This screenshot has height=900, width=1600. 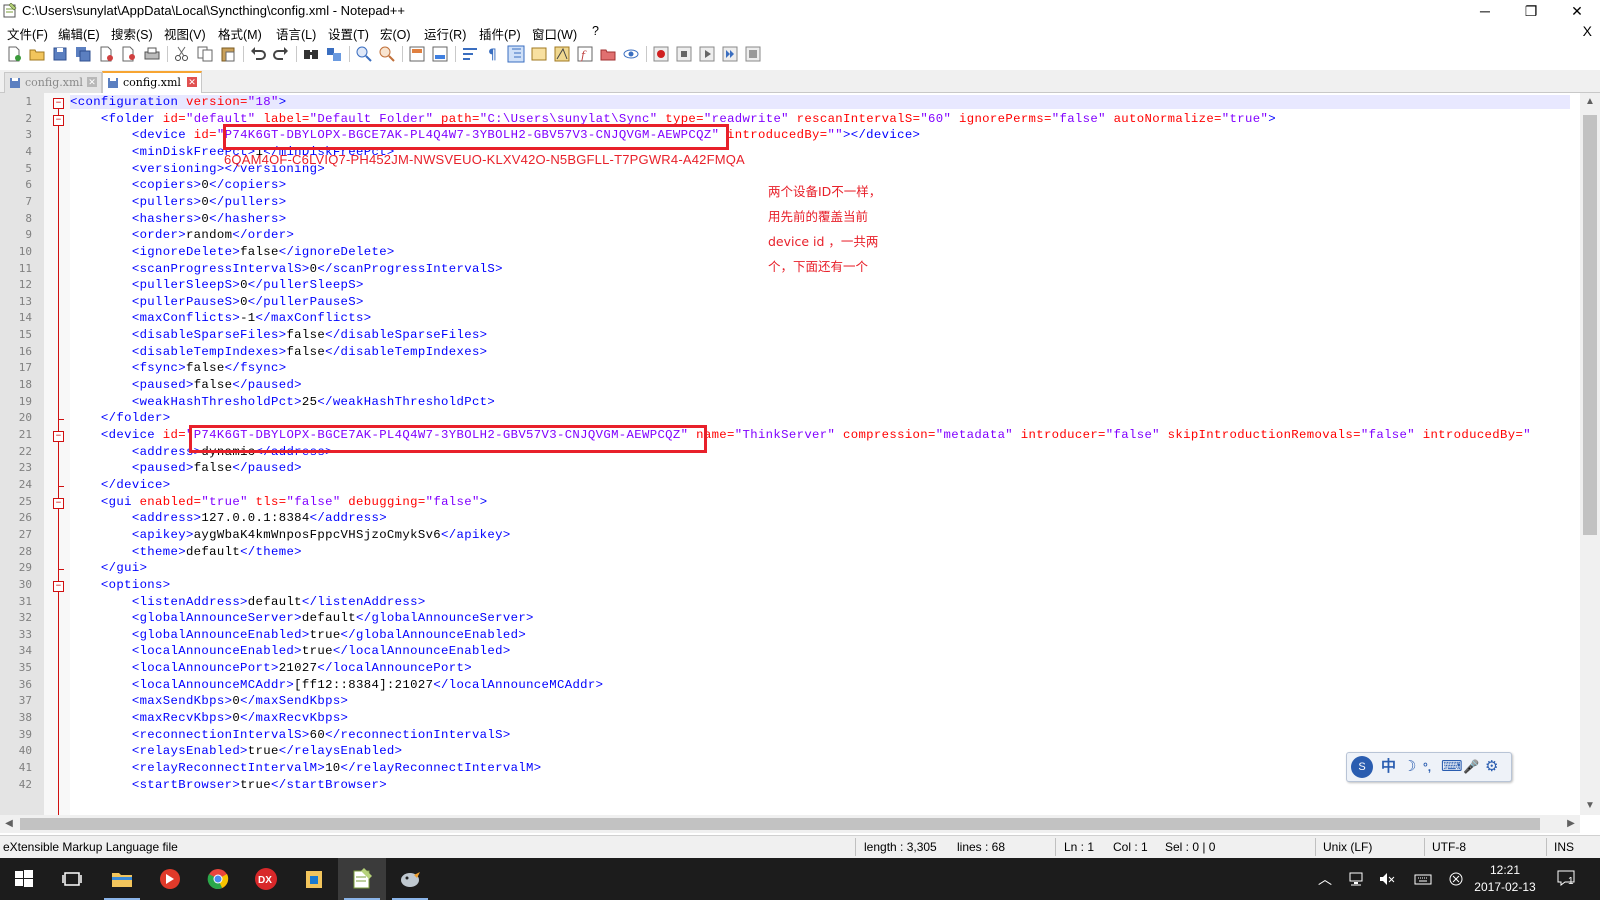 I want to click on copy-icon, so click(x=205, y=54).